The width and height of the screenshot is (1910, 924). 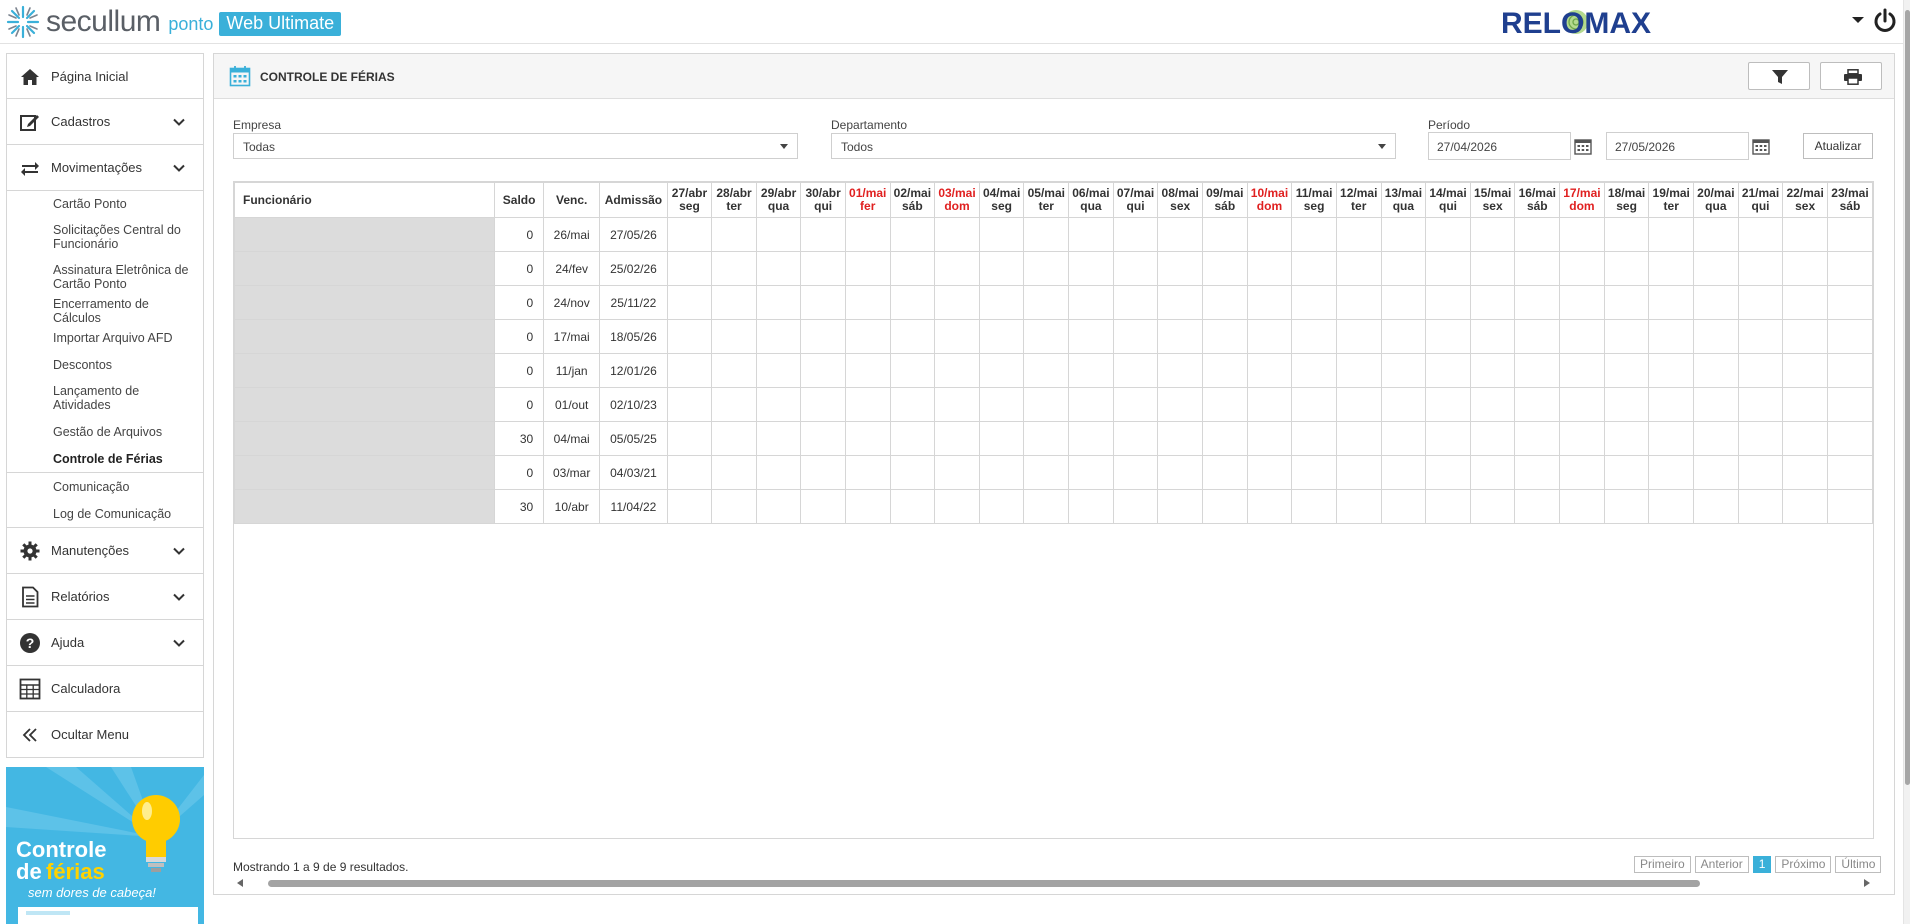 What do you see at coordinates (1906, 462) in the screenshot?
I see `page-scrollbar` at bounding box center [1906, 462].